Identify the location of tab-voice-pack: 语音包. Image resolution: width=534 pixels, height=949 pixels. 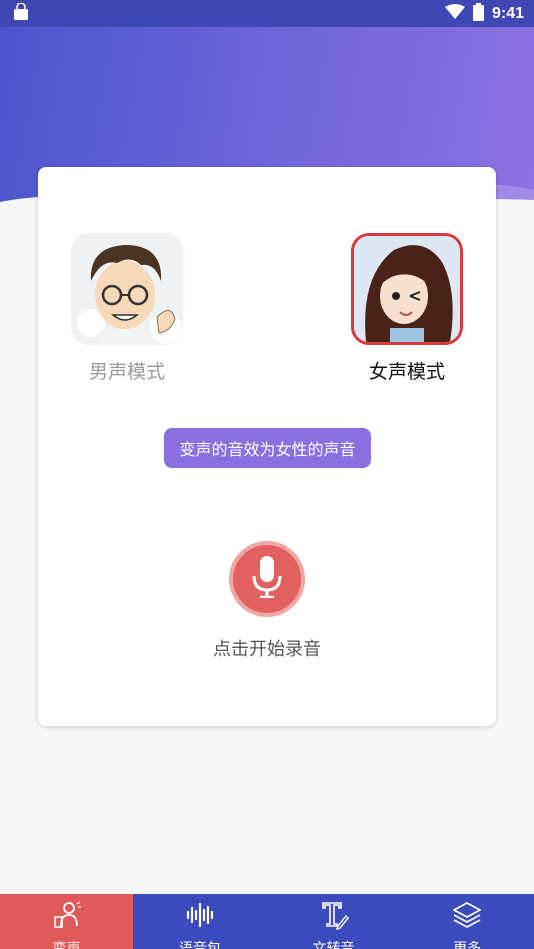
(200, 921).